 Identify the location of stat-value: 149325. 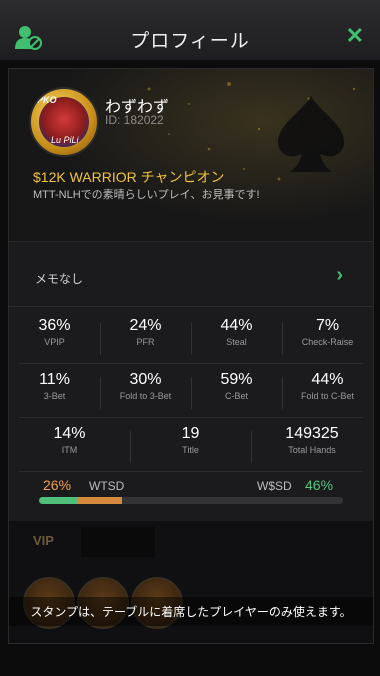
(312, 433).